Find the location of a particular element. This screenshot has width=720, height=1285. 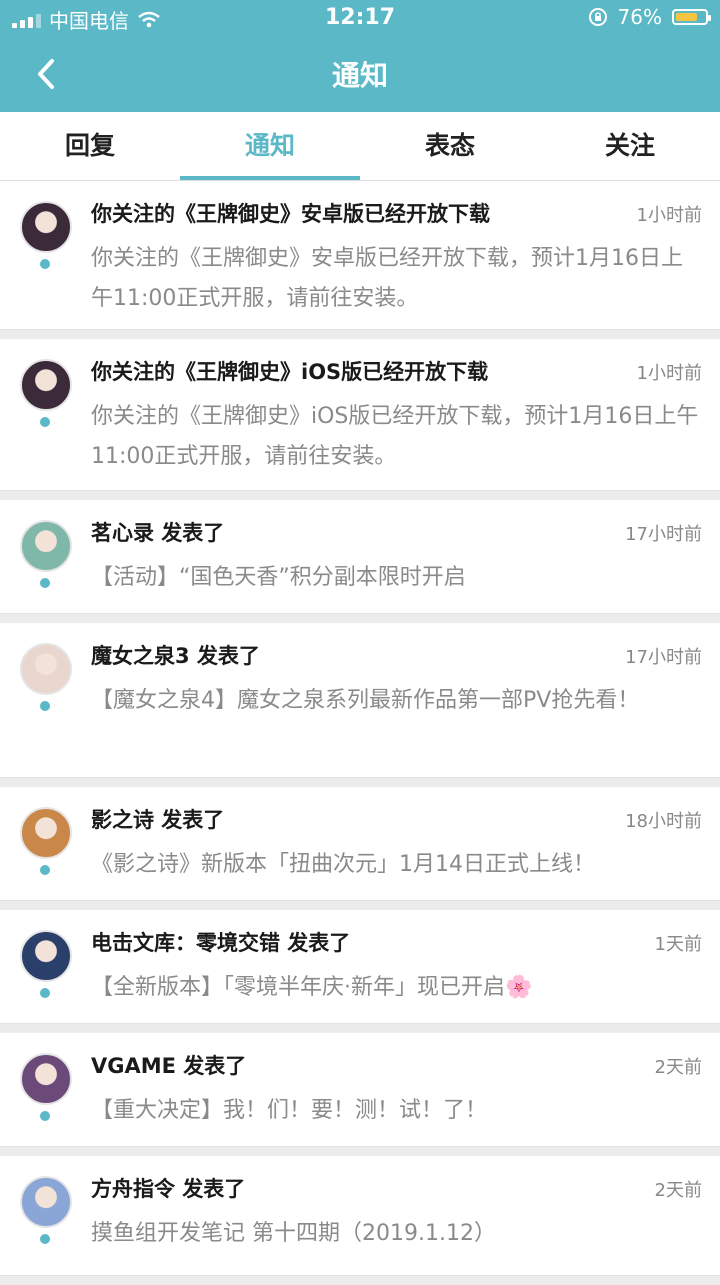

notification-title: 电击文库：零境交错 发表了 is located at coordinates (221, 943).